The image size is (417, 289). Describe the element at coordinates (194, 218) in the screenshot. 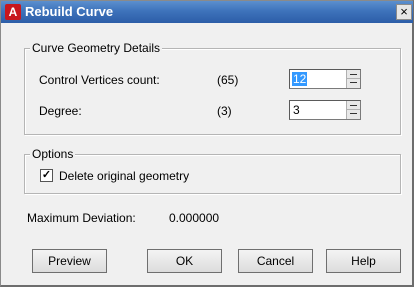

I see `maximum-deviation-value: 0.000000` at that location.